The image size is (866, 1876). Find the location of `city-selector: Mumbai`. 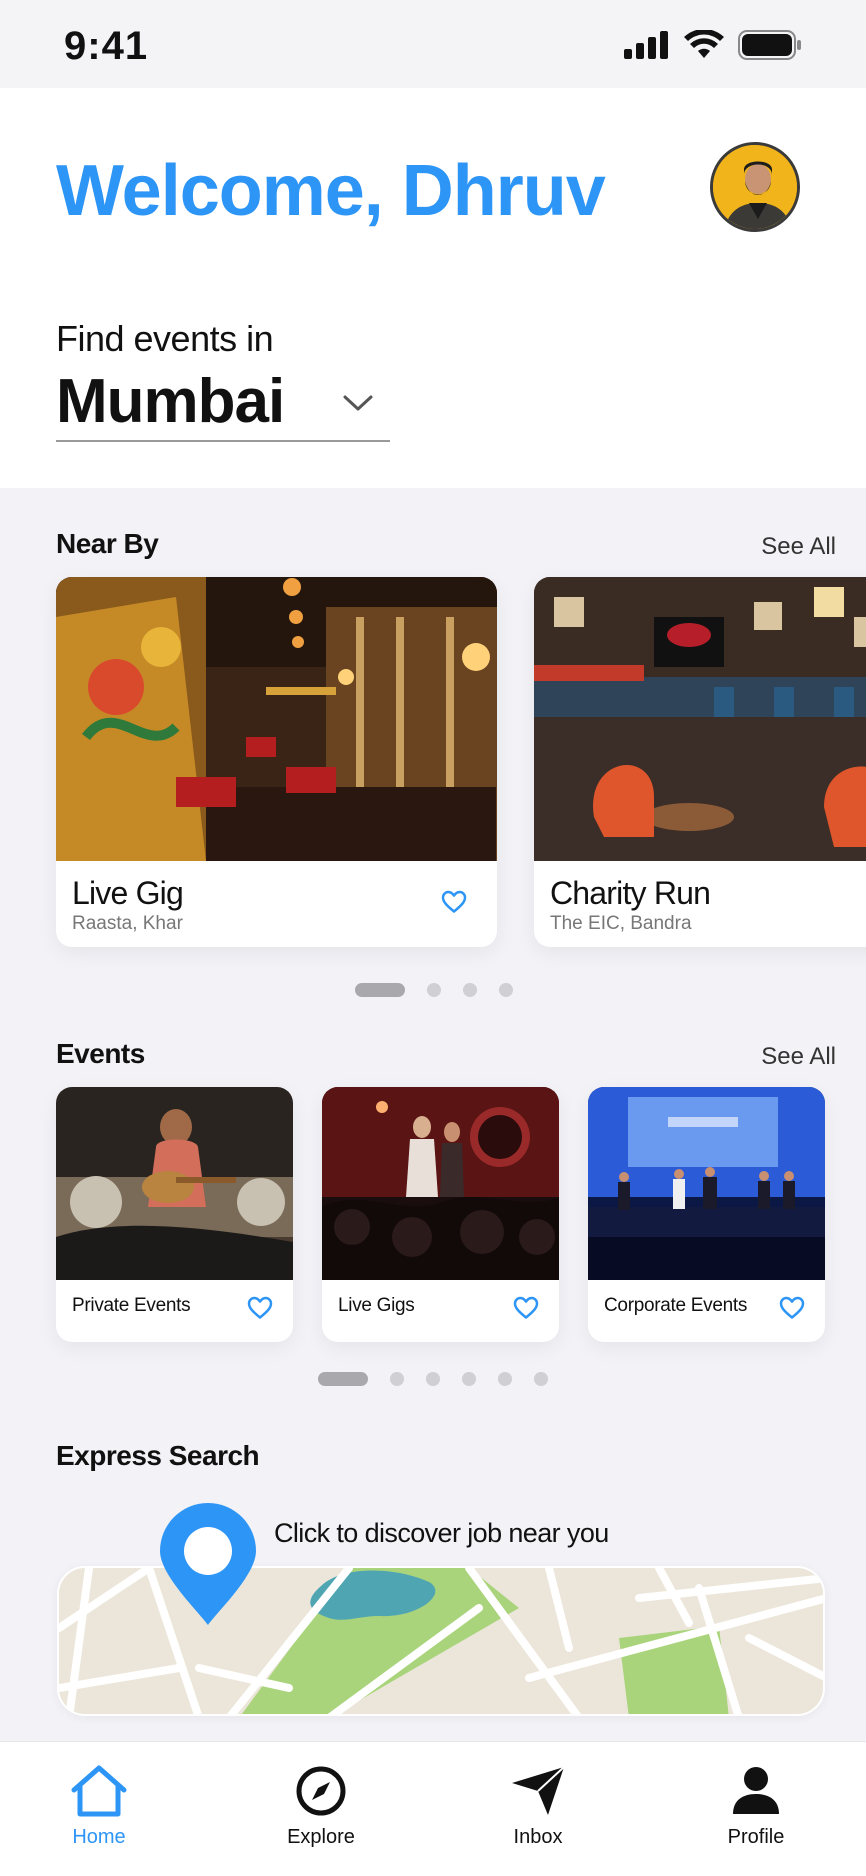

city-selector: Mumbai is located at coordinates (223, 404).